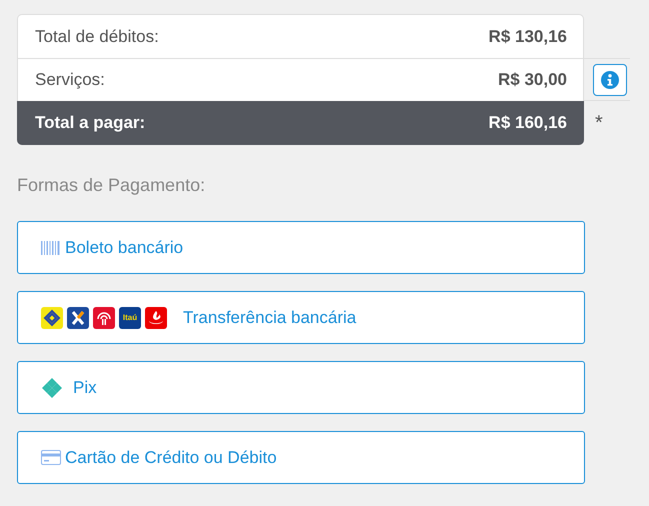  I want to click on footnote-mark: *, so click(599, 123).